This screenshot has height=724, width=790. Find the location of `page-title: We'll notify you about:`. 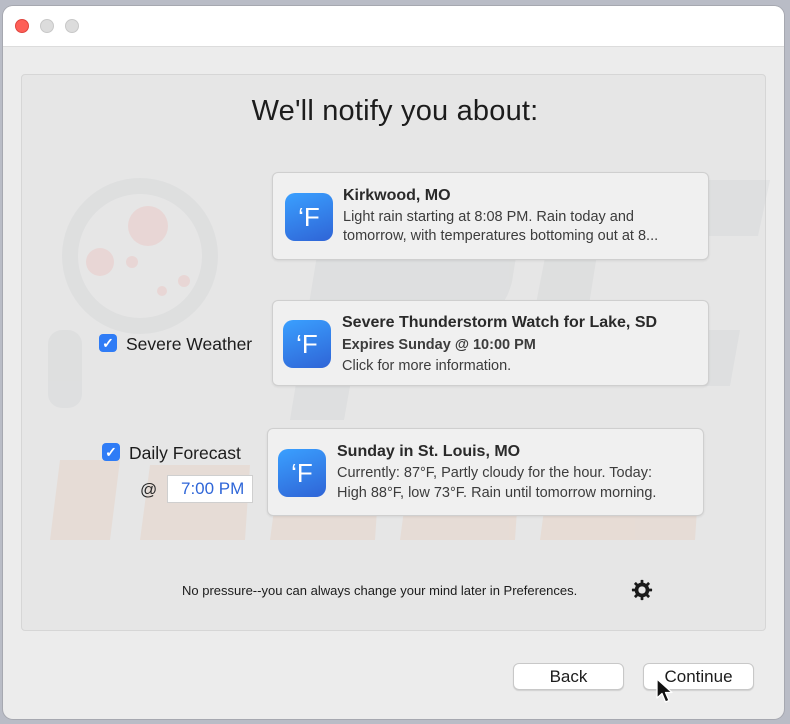

page-title: We'll notify you about: is located at coordinates (395, 111).